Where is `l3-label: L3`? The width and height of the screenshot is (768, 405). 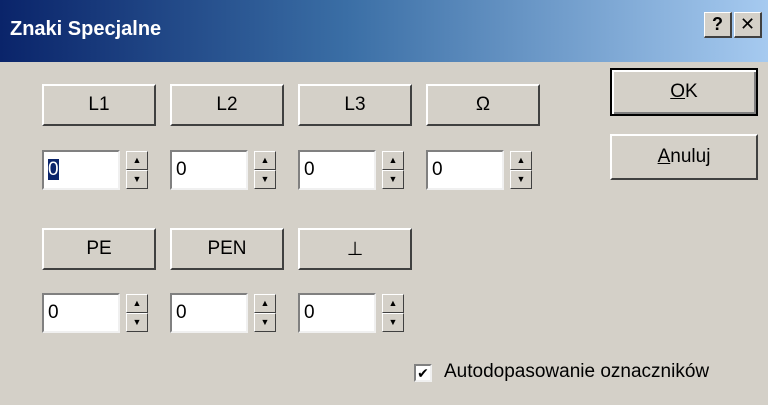 l3-label: L3 is located at coordinates (355, 104).